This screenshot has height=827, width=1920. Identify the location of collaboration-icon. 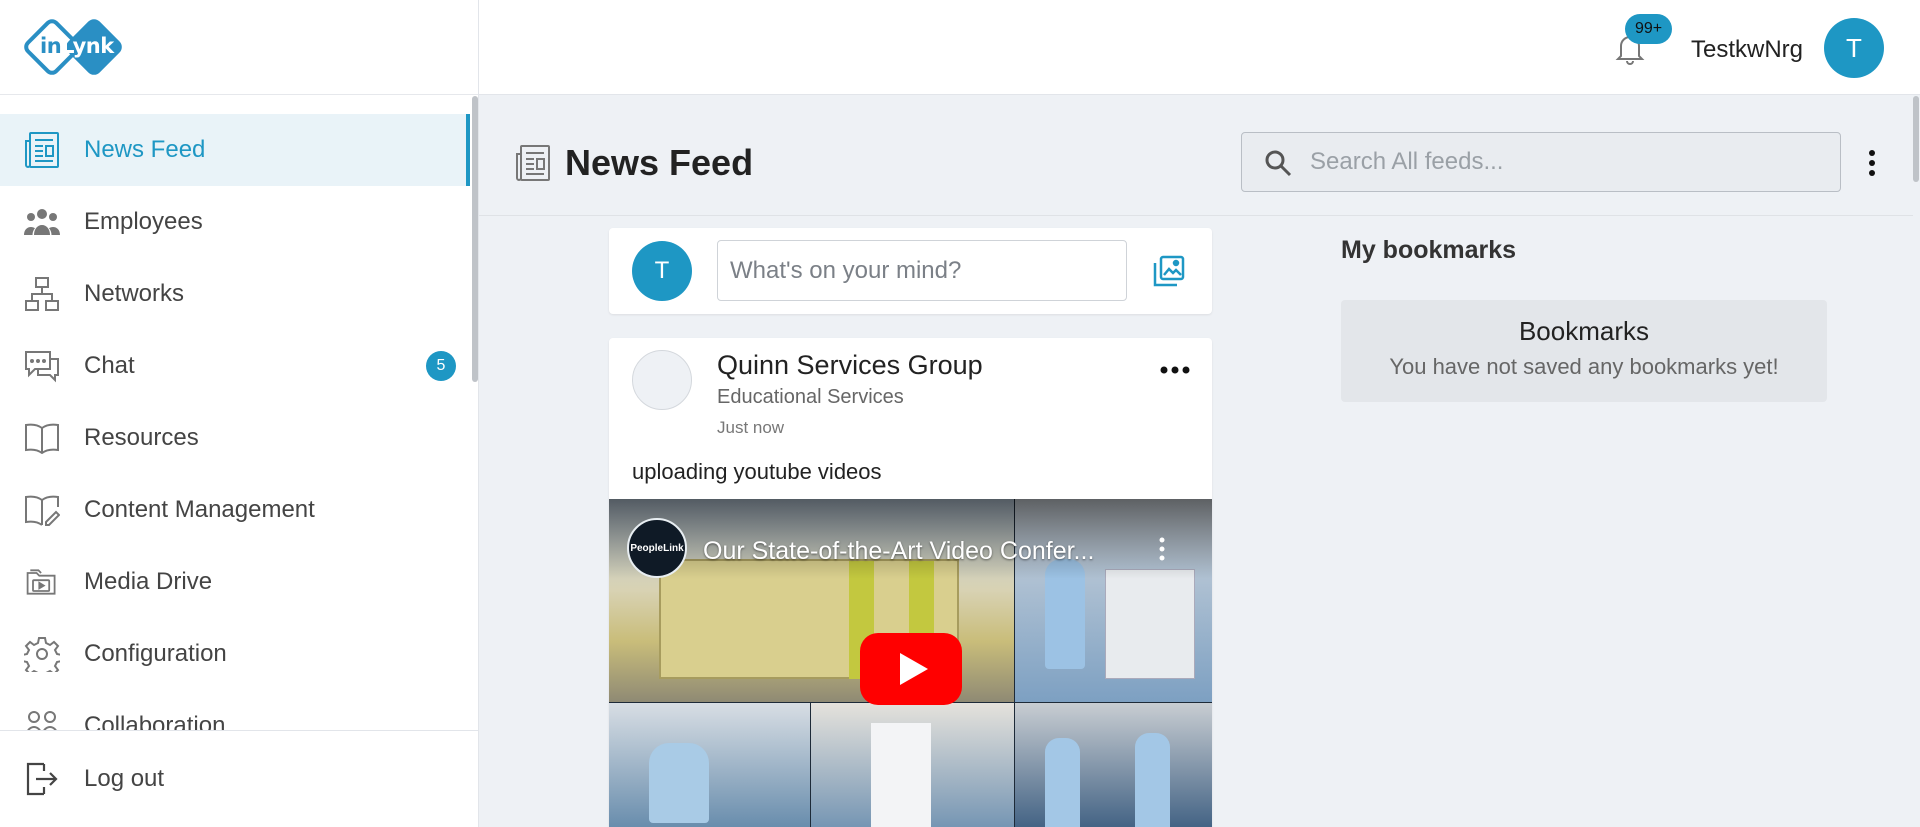
(42, 719).